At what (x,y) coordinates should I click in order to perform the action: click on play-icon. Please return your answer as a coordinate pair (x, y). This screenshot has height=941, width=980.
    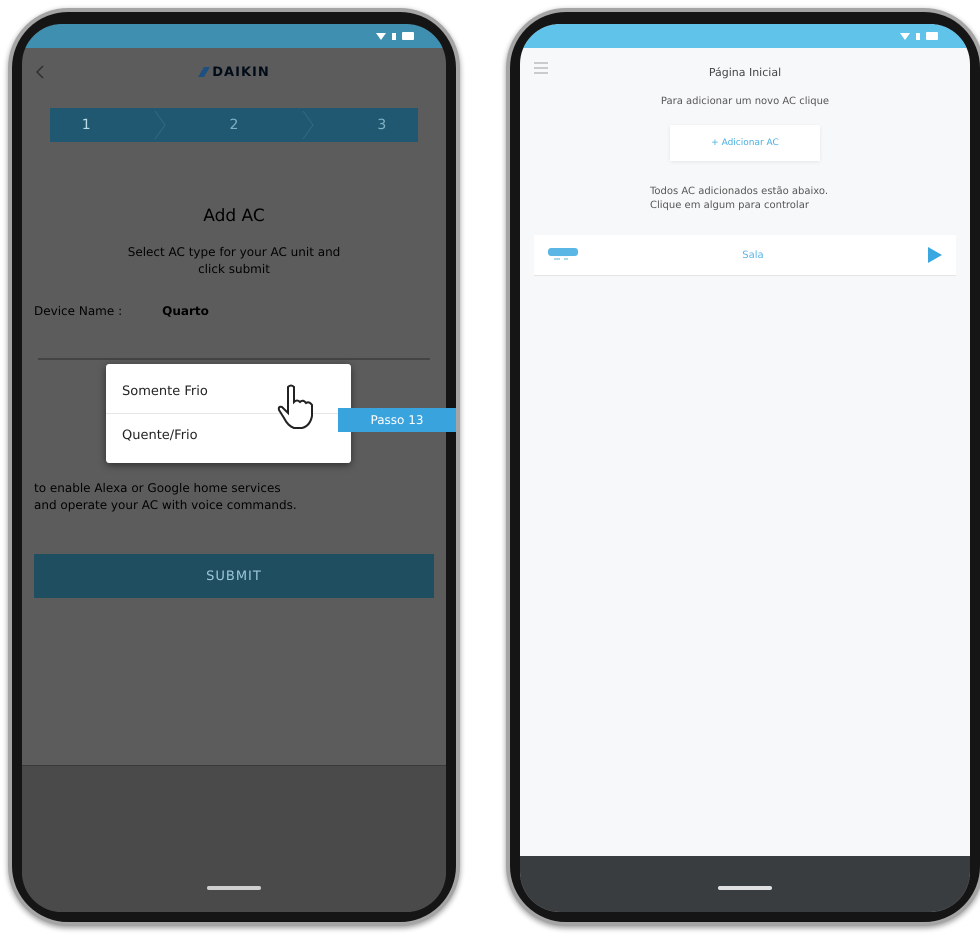
    Looking at the image, I should click on (935, 255).